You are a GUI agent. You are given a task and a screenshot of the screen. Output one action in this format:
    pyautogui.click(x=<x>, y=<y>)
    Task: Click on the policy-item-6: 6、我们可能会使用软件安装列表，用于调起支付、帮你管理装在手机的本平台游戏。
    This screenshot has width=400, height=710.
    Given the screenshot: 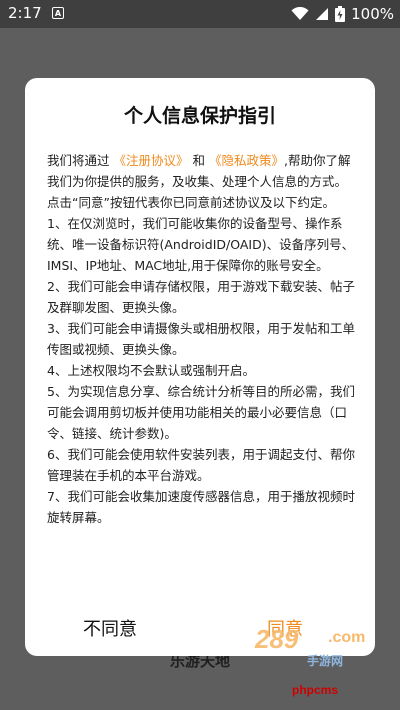 What is the action you would take?
    pyautogui.click(x=201, y=465)
    